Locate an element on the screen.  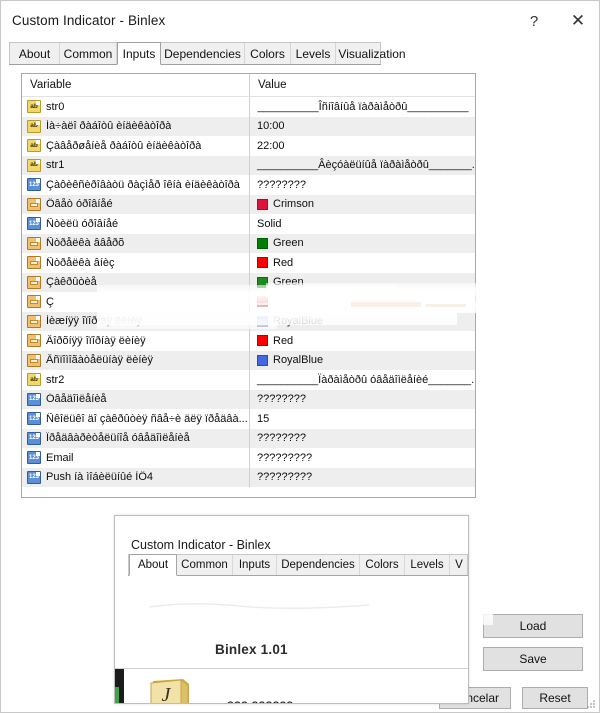
tab-colors: Colors is located at coordinates (268, 53).